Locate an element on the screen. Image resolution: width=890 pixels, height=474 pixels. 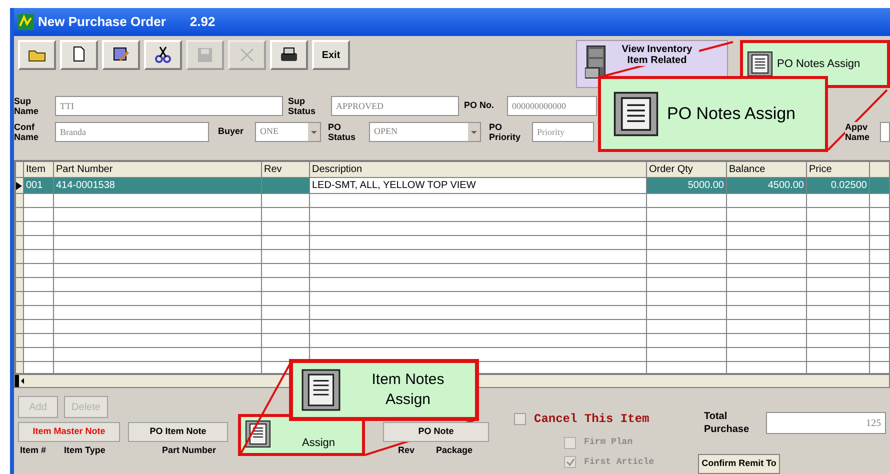
version-number: 2.92 is located at coordinates (203, 22).